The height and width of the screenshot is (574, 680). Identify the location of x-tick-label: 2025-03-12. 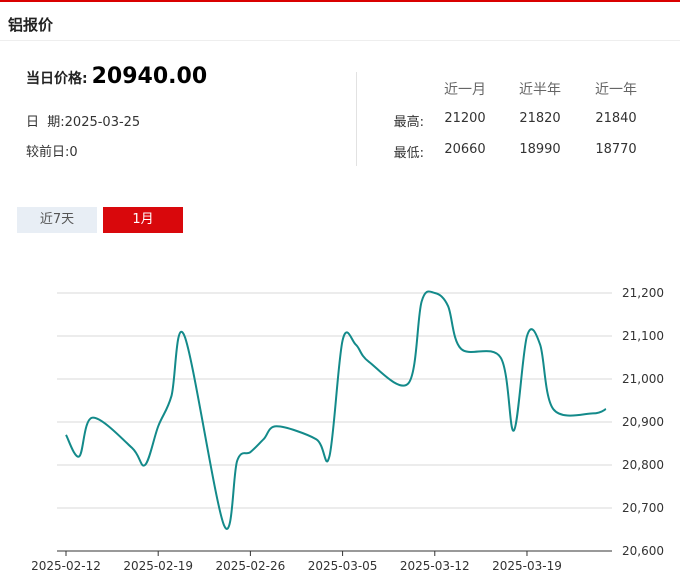
(435, 566).